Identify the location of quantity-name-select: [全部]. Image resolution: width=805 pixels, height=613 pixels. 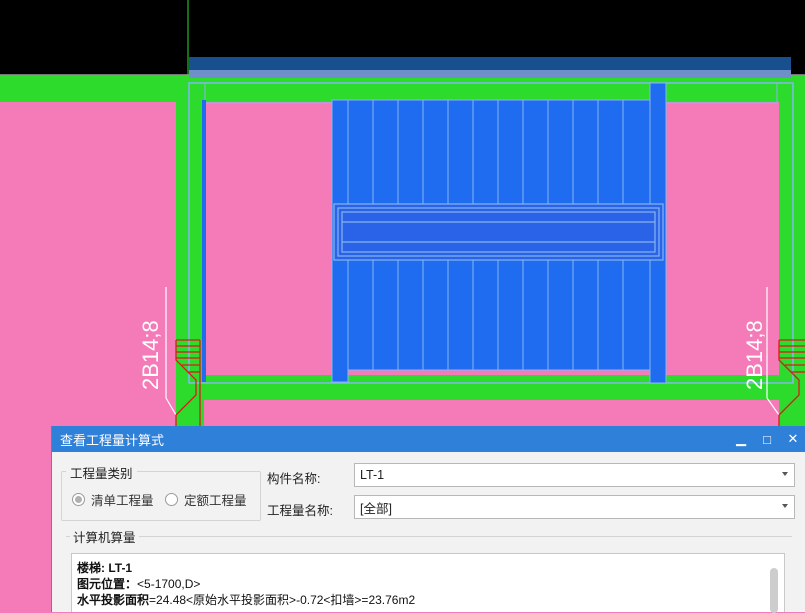
(574, 507).